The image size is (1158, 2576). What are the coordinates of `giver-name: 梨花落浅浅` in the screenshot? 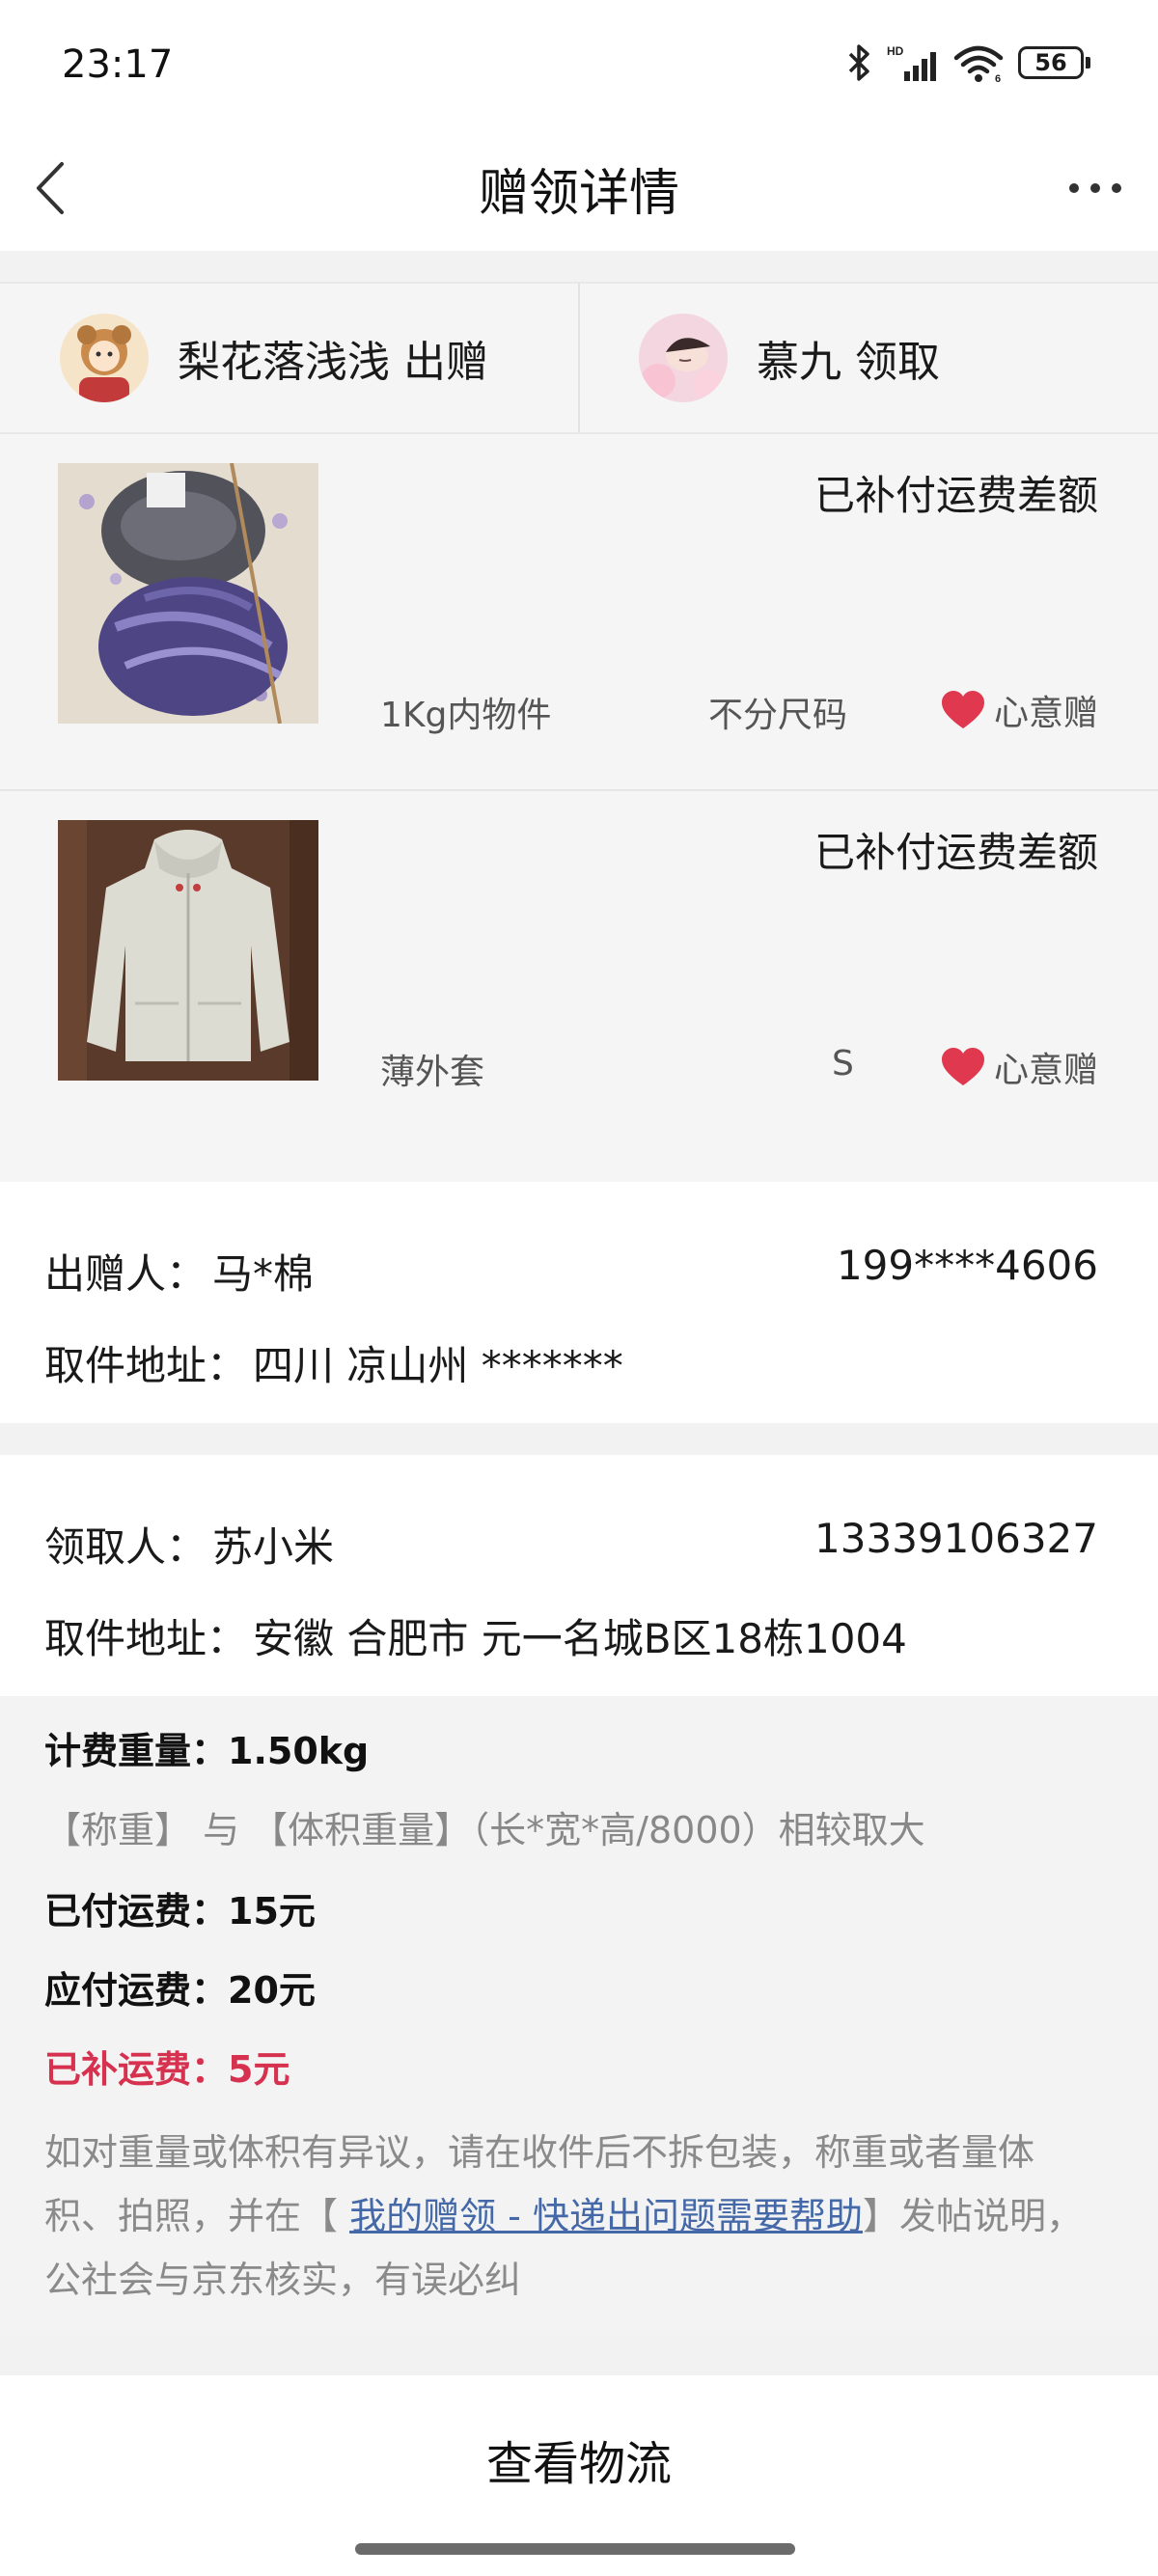 It's located at (284, 362).